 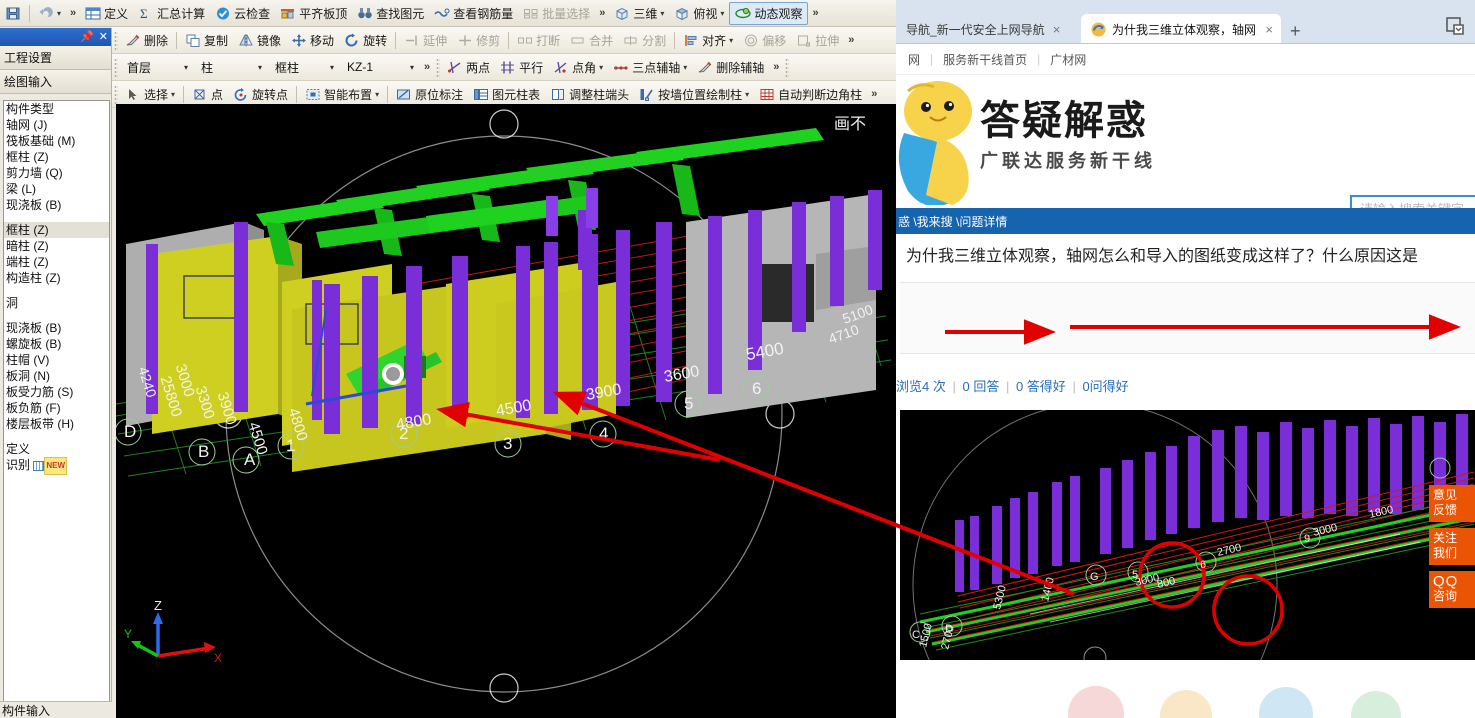 I want to click on toolbar-item-draw-column-by-wall: 按墙位置绘制柱 ▾, so click(x=694, y=94).